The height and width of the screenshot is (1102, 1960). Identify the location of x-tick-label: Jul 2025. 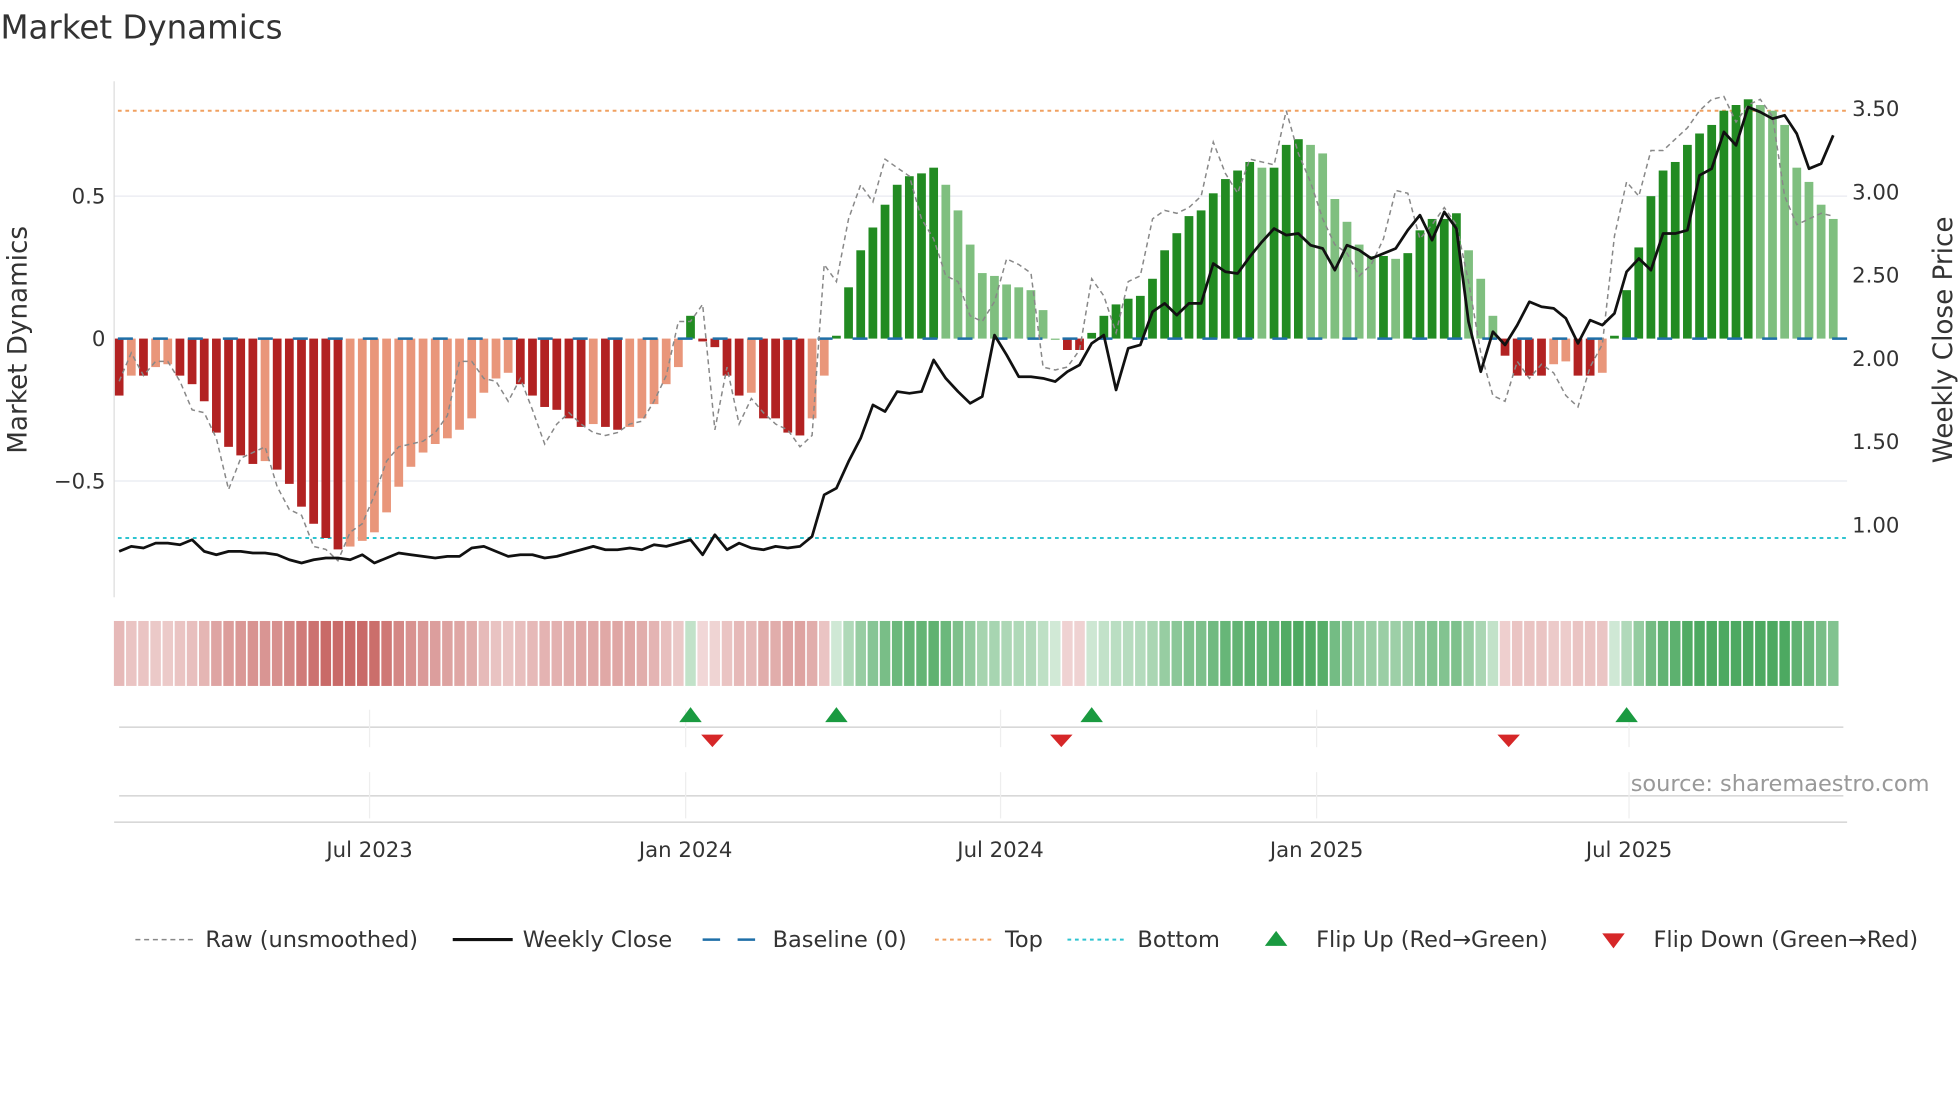
(1628, 850).